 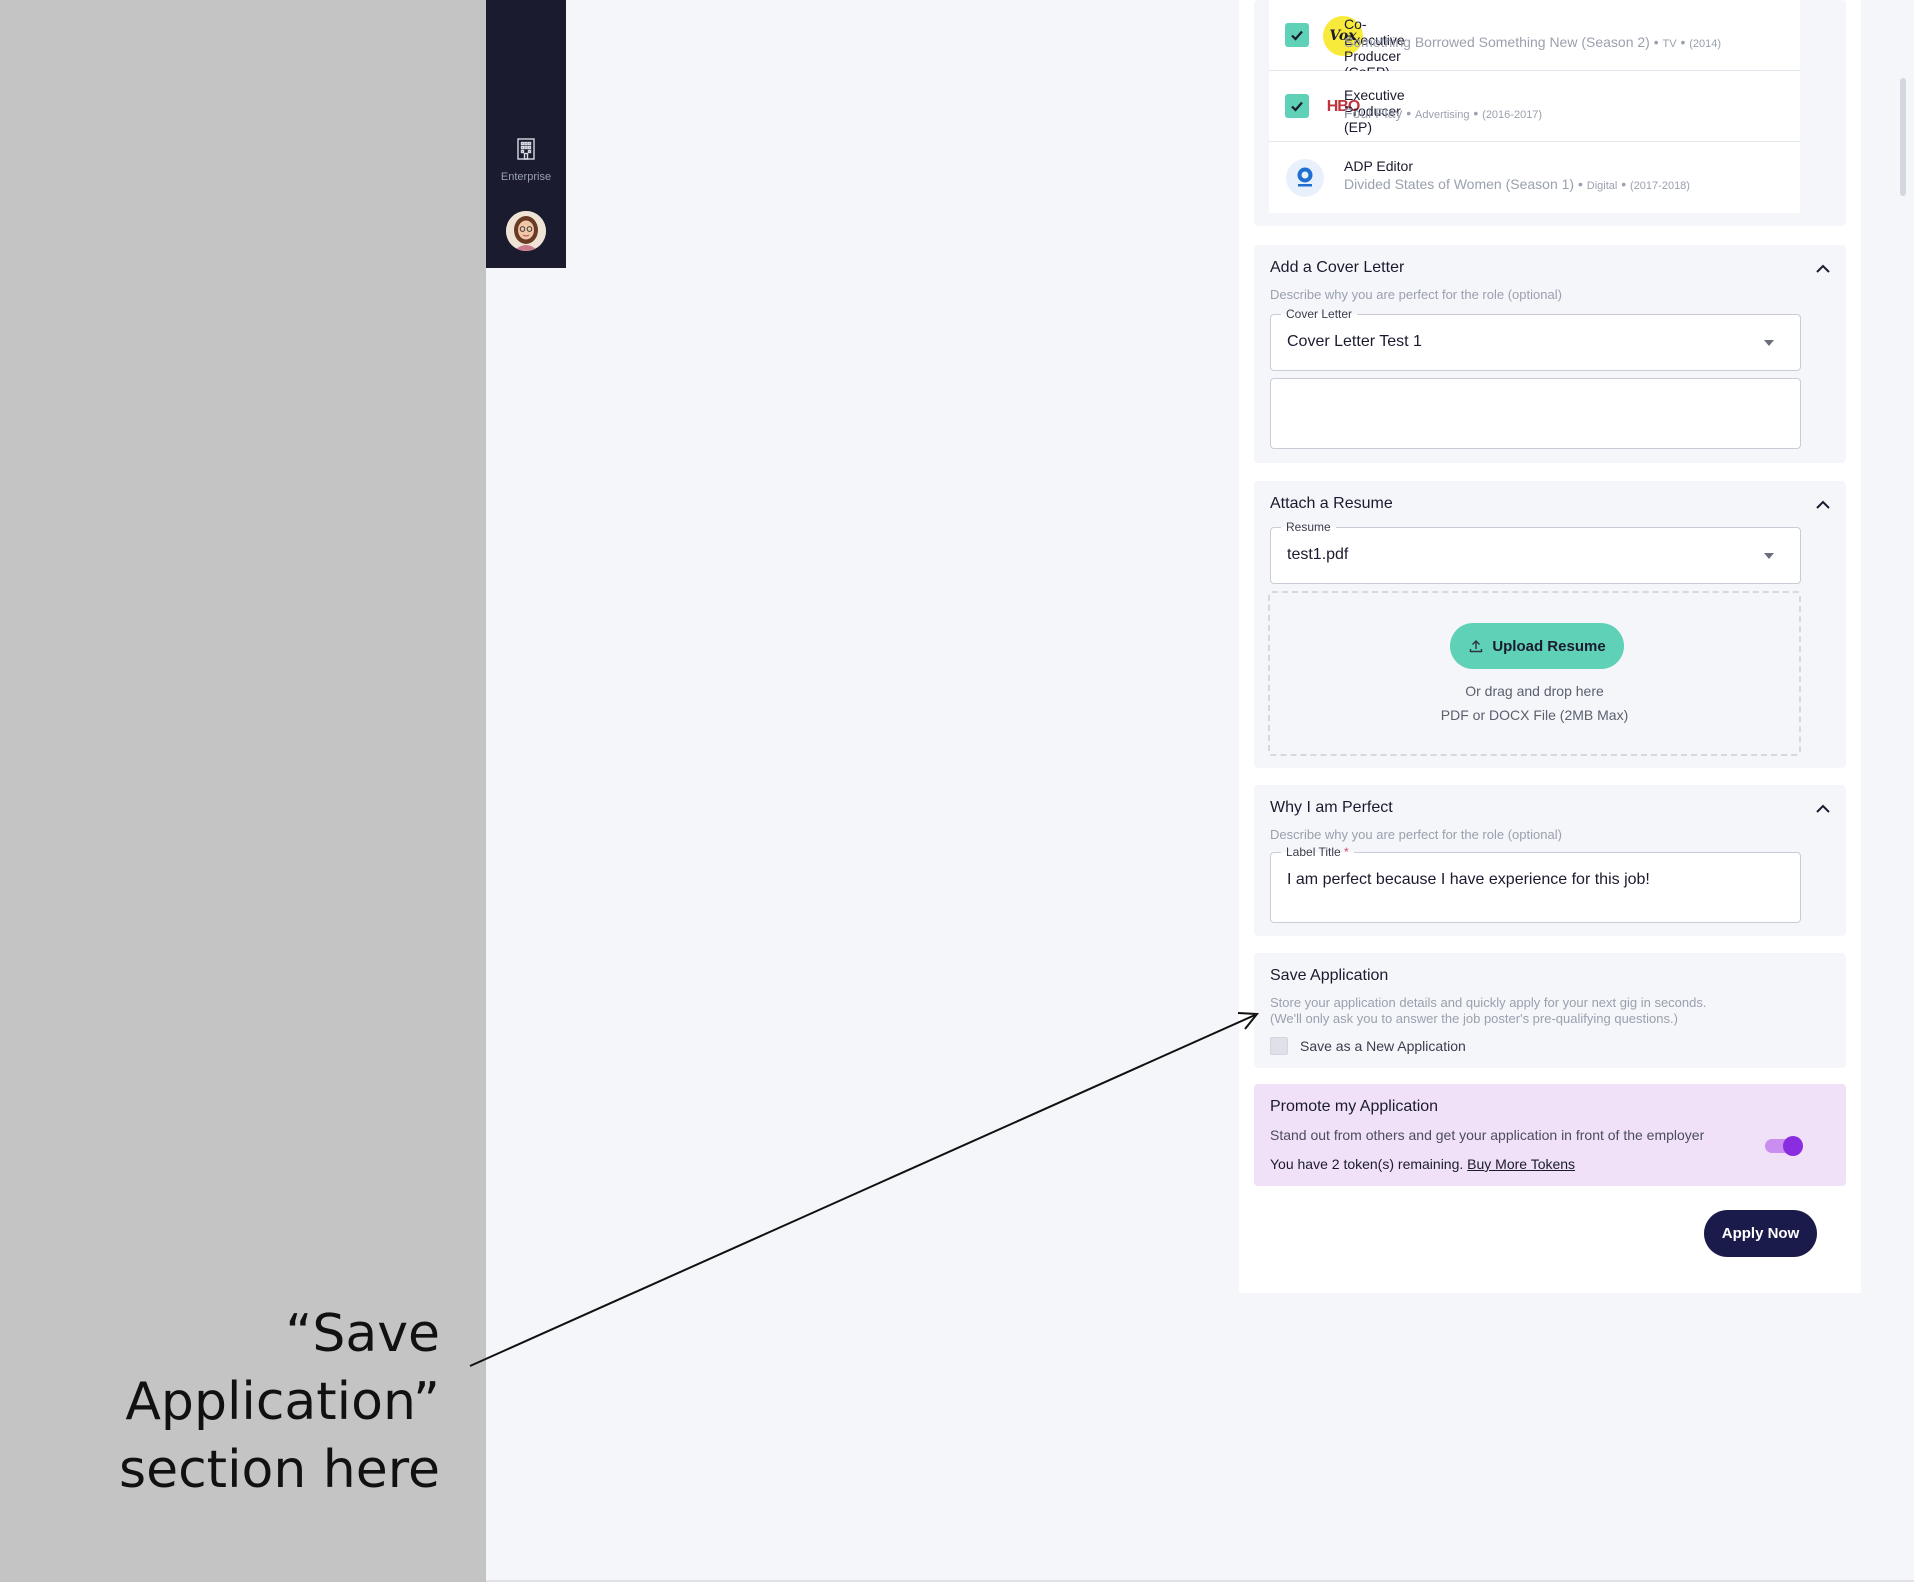 What do you see at coordinates (1329, 975) in the screenshot?
I see `section-title: Save Application` at bounding box center [1329, 975].